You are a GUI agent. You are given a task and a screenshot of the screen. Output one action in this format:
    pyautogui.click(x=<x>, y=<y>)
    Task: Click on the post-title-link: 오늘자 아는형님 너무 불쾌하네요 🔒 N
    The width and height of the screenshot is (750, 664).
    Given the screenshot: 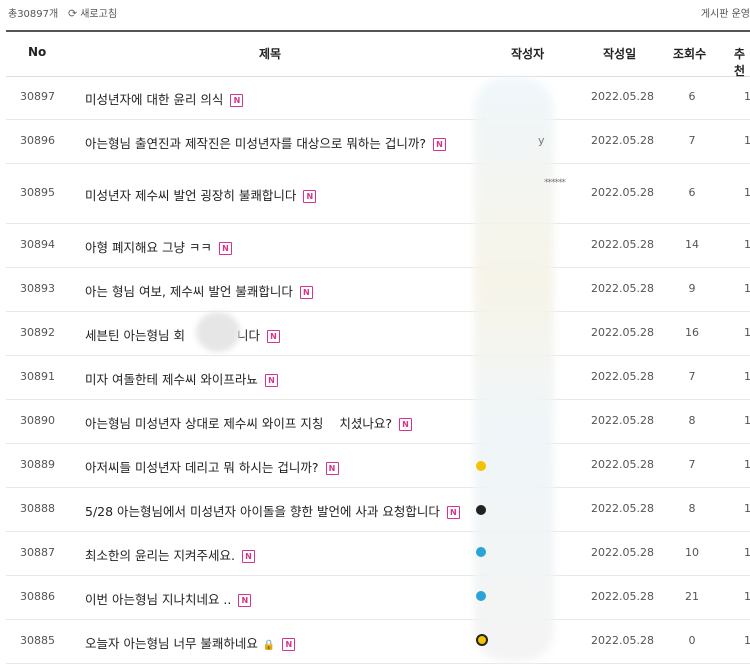 What is the action you would take?
    pyautogui.click(x=190, y=642)
    